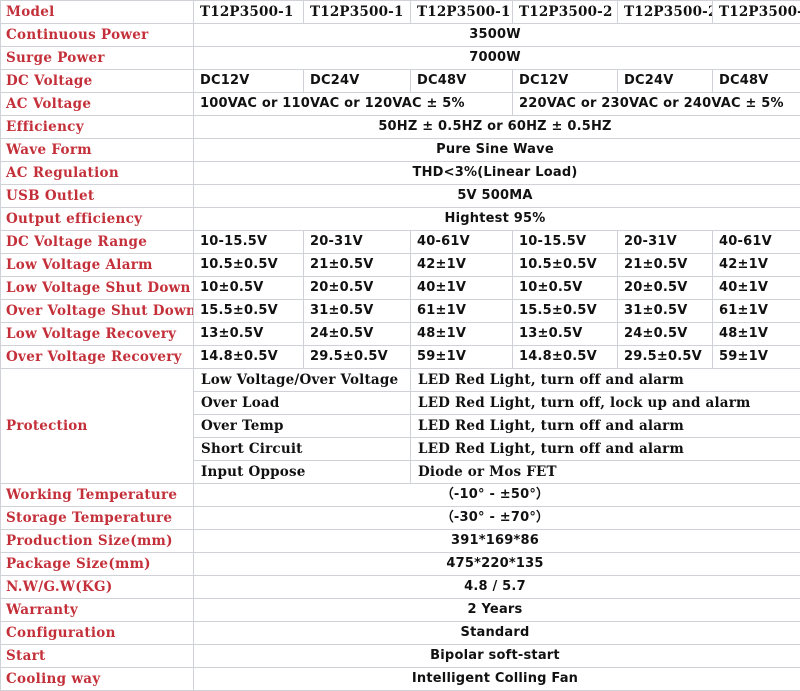 The width and height of the screenshot is (800, 691). What do you see at coordinates (97, 610) in the screenshot?
I see `row-label-warranty: Warranty` at bounding box center [97, 610].